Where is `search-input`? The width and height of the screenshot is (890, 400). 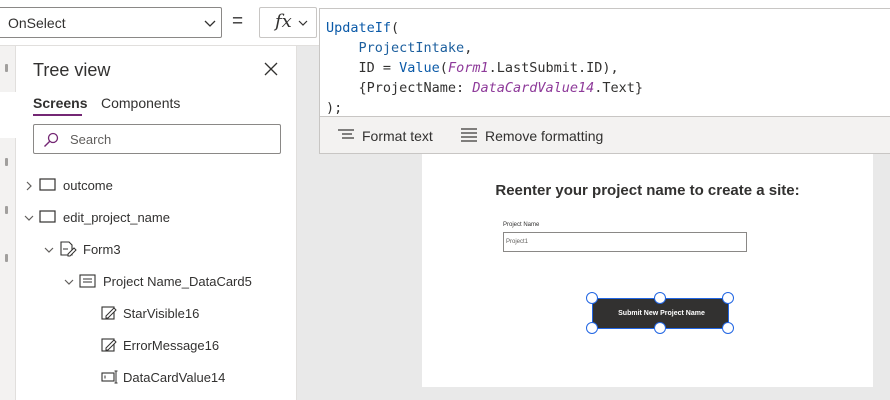
search-input is located at coordinates (170, 139).